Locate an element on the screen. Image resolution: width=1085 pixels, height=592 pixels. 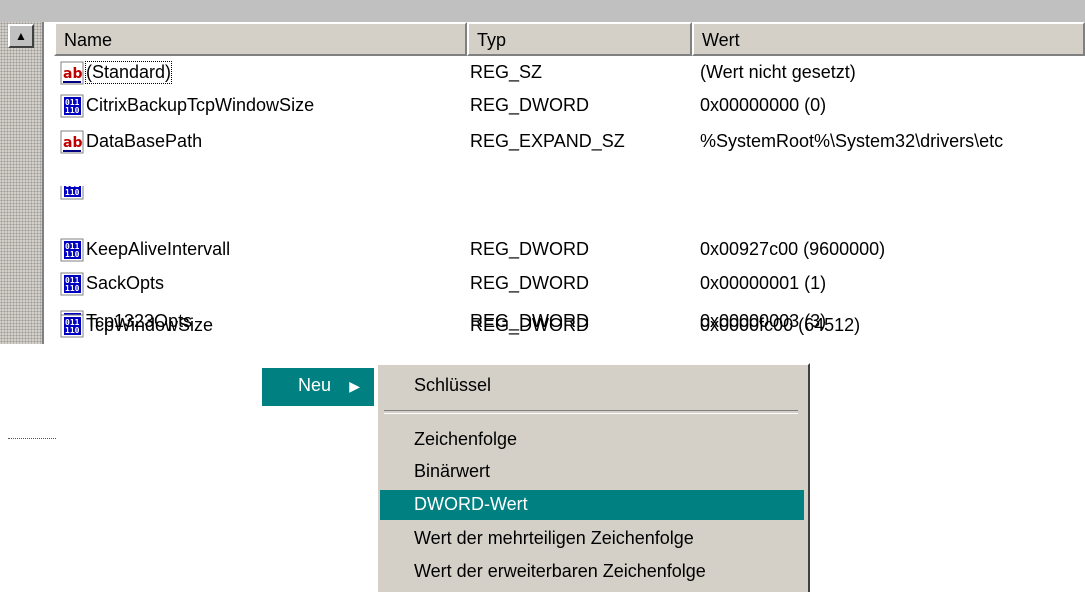
menu-item-multi-string-value: Wert der mehrteiligen Zeichenfolge is located at coordinates (592, 539).